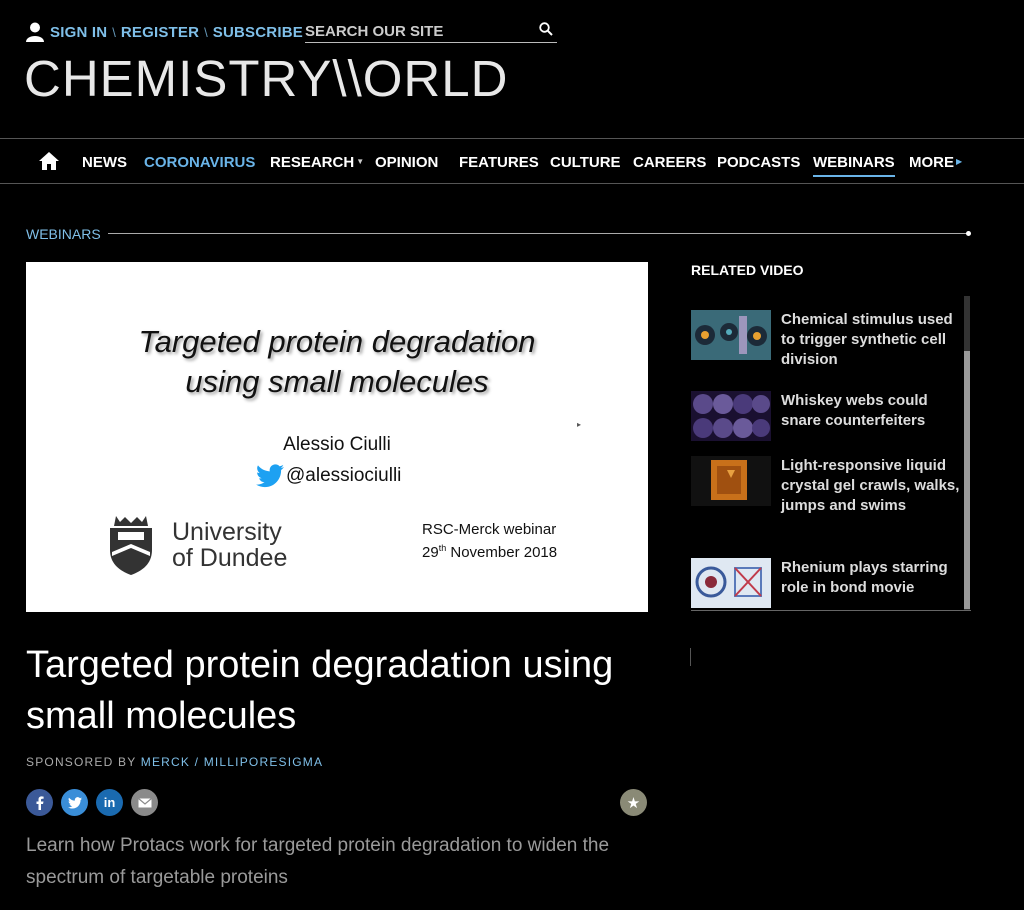 This screenshot has width=1024, height=910. I want to click on whiskey-webs-thumbnail-icon, so click(731, 416).